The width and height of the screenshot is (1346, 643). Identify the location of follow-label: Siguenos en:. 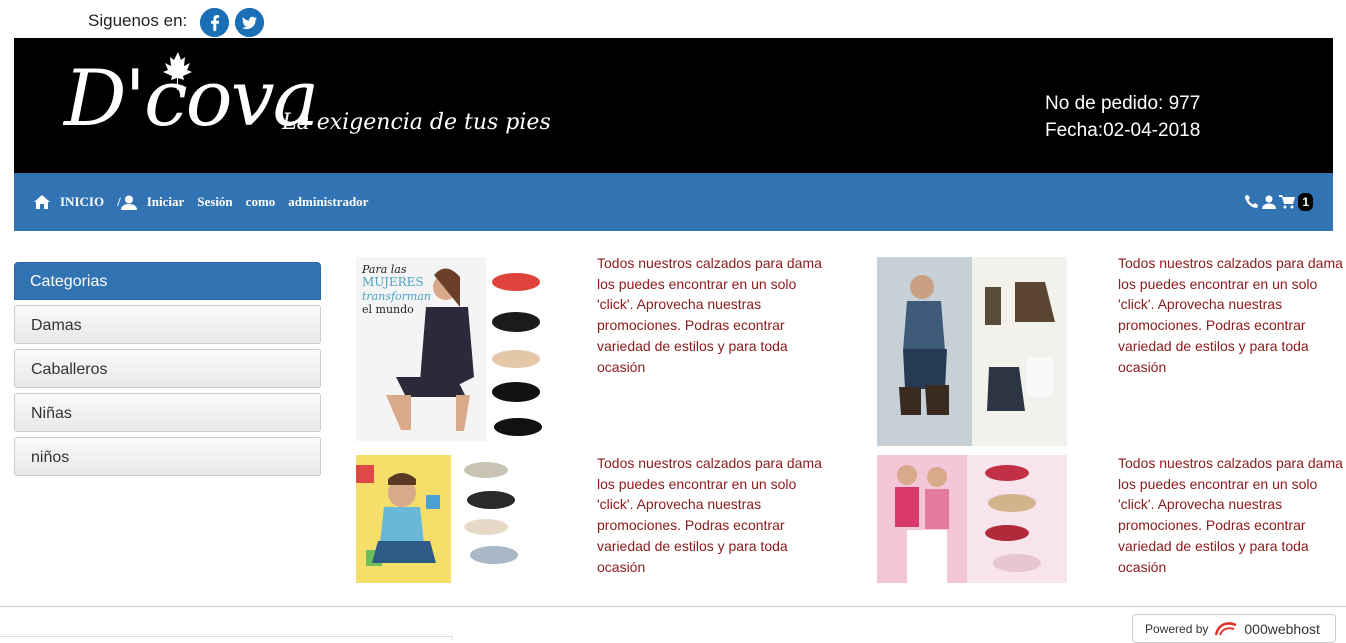
(138, 20).